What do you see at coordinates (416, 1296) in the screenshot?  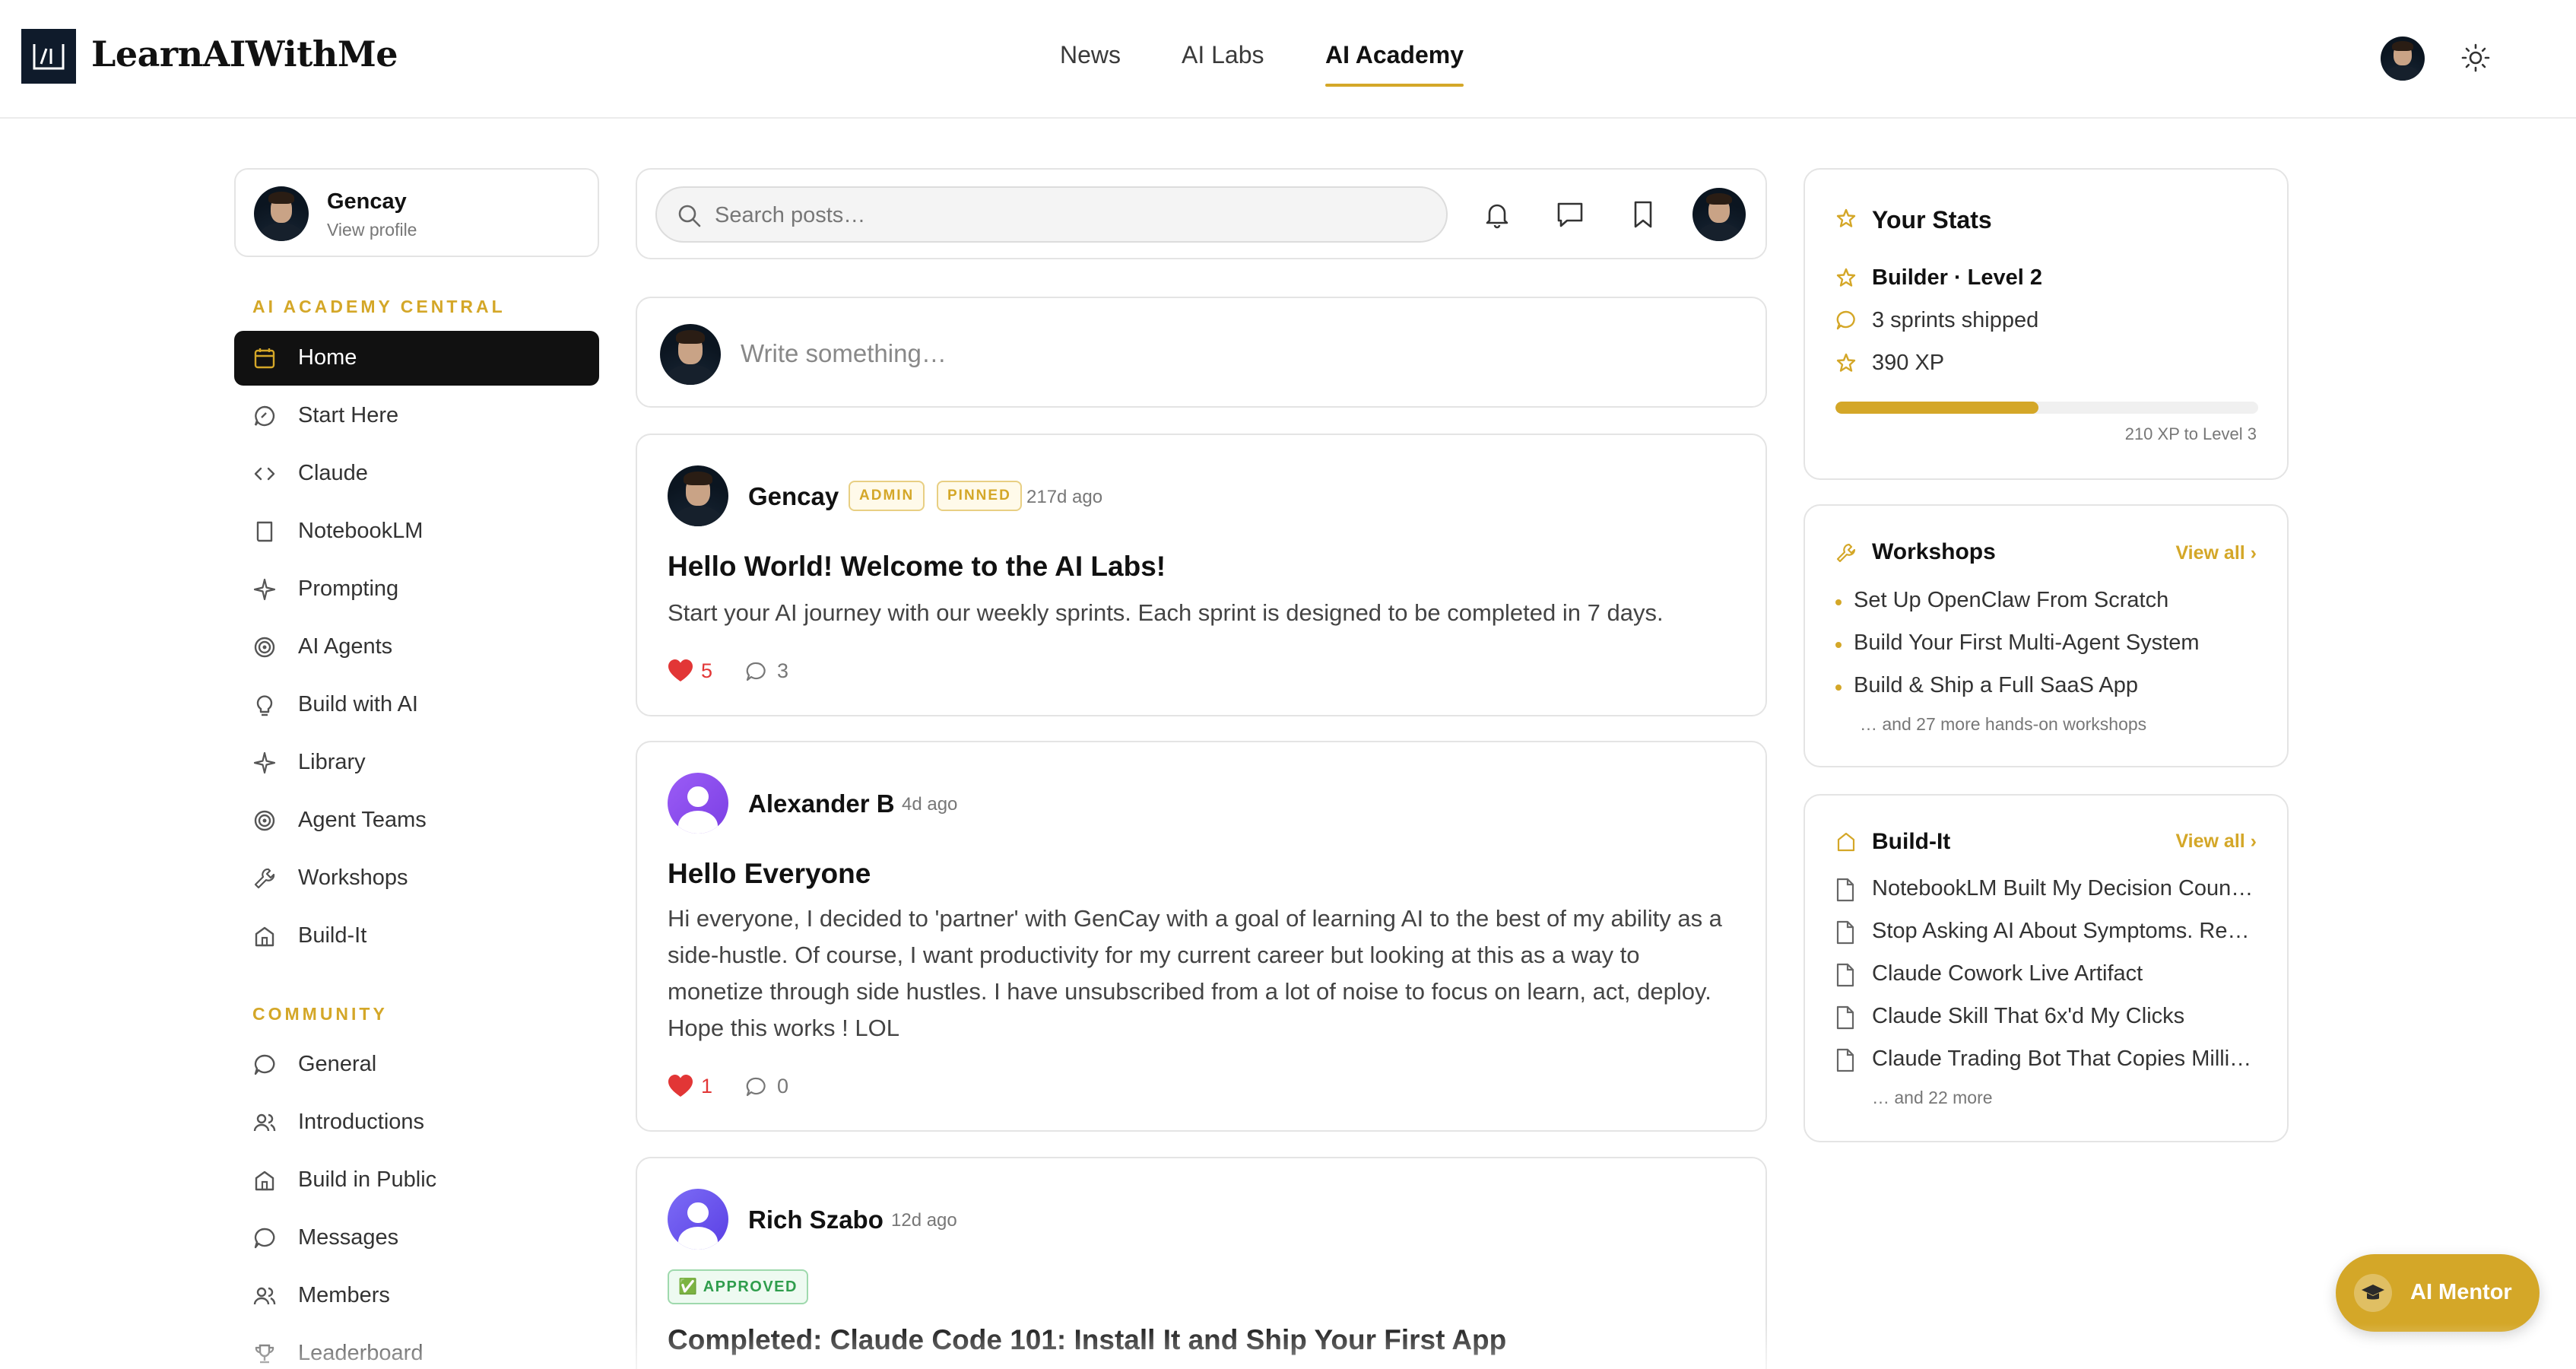 I see `sidebar-item-members: Members` at bounding box center [416, 1296].